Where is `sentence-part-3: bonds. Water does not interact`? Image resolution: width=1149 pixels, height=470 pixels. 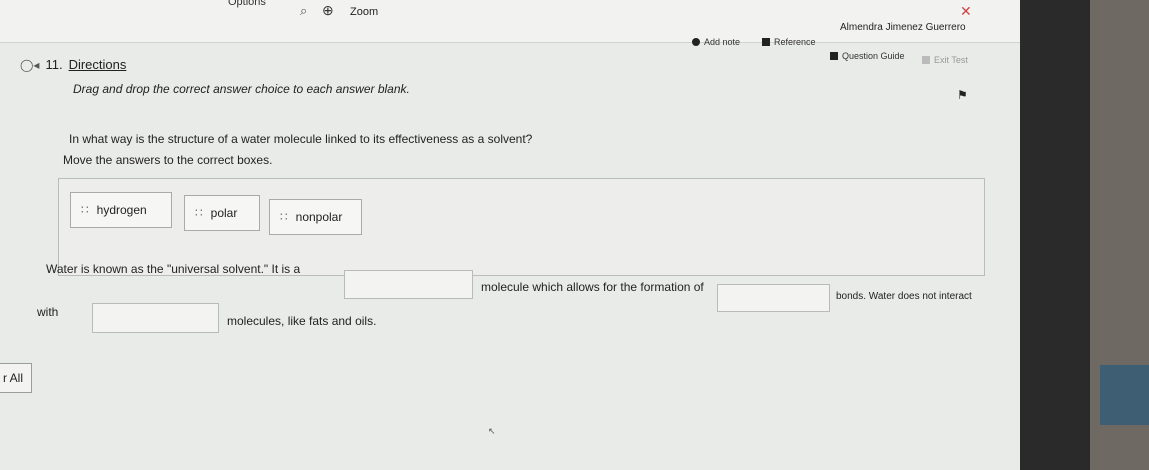
sentence-part-3: bonds. Water does not interact is located at coordinates (904, 296).